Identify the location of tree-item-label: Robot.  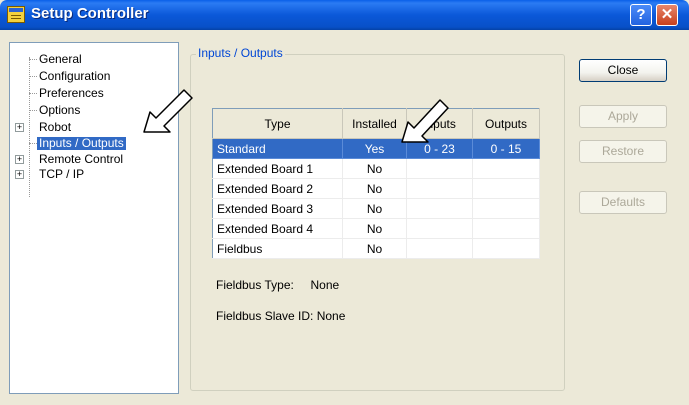
(55, 127).